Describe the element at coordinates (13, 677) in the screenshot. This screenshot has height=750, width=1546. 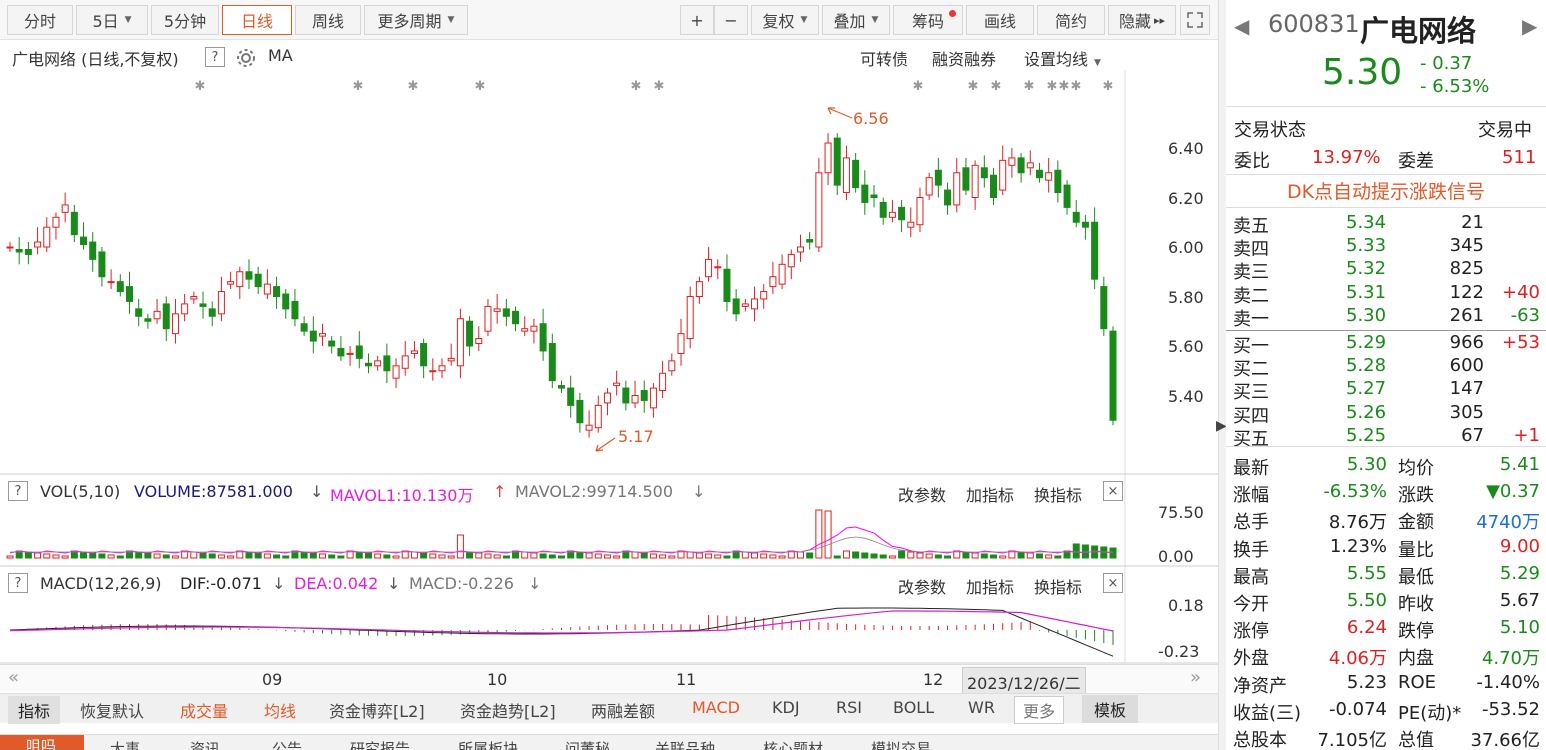
I see `scroll-left-icon: «` at that location.